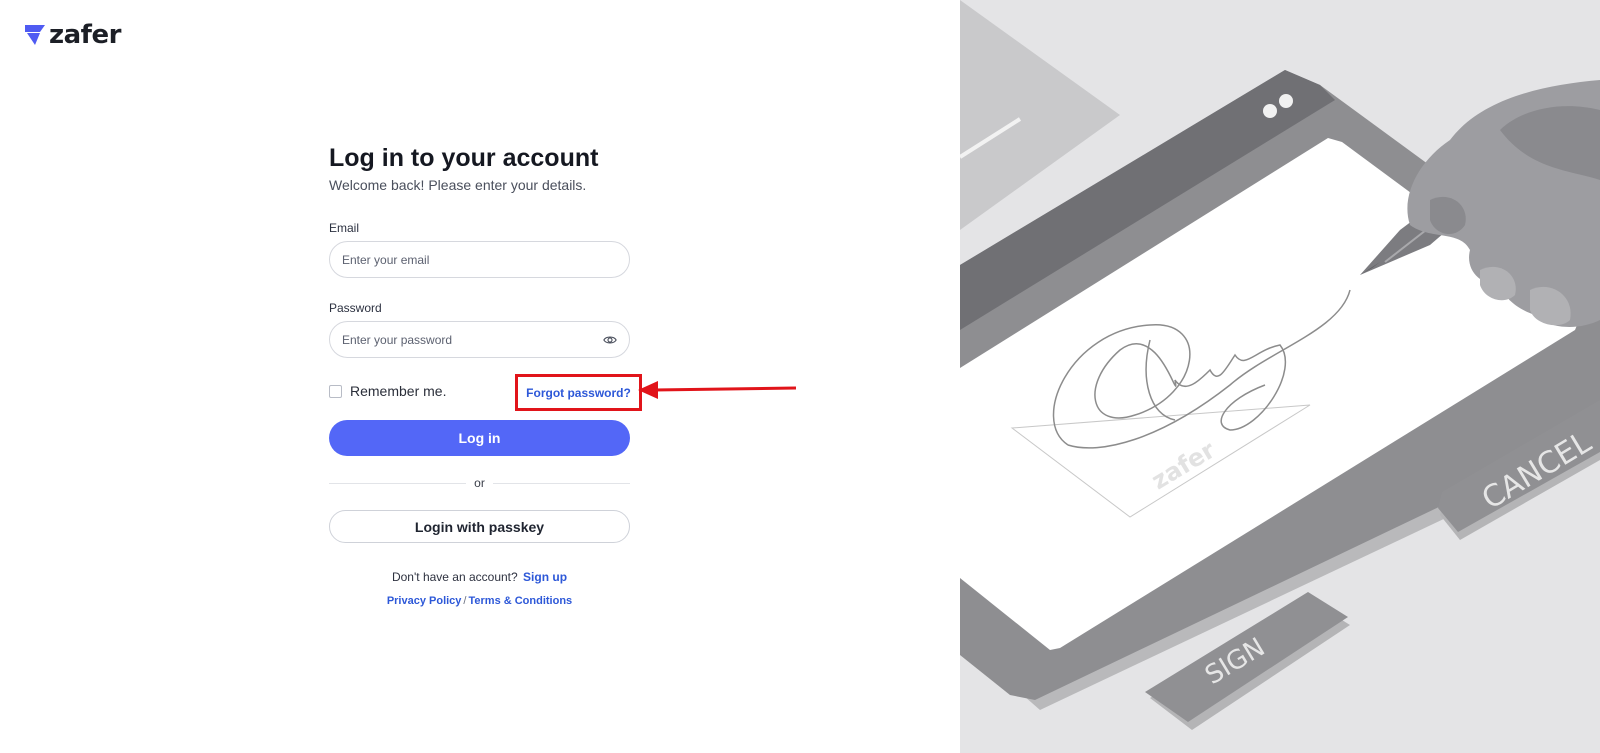  Describe the element at coordinates (398, 483) in the screenshot. I see `divider-line-left` at that location.